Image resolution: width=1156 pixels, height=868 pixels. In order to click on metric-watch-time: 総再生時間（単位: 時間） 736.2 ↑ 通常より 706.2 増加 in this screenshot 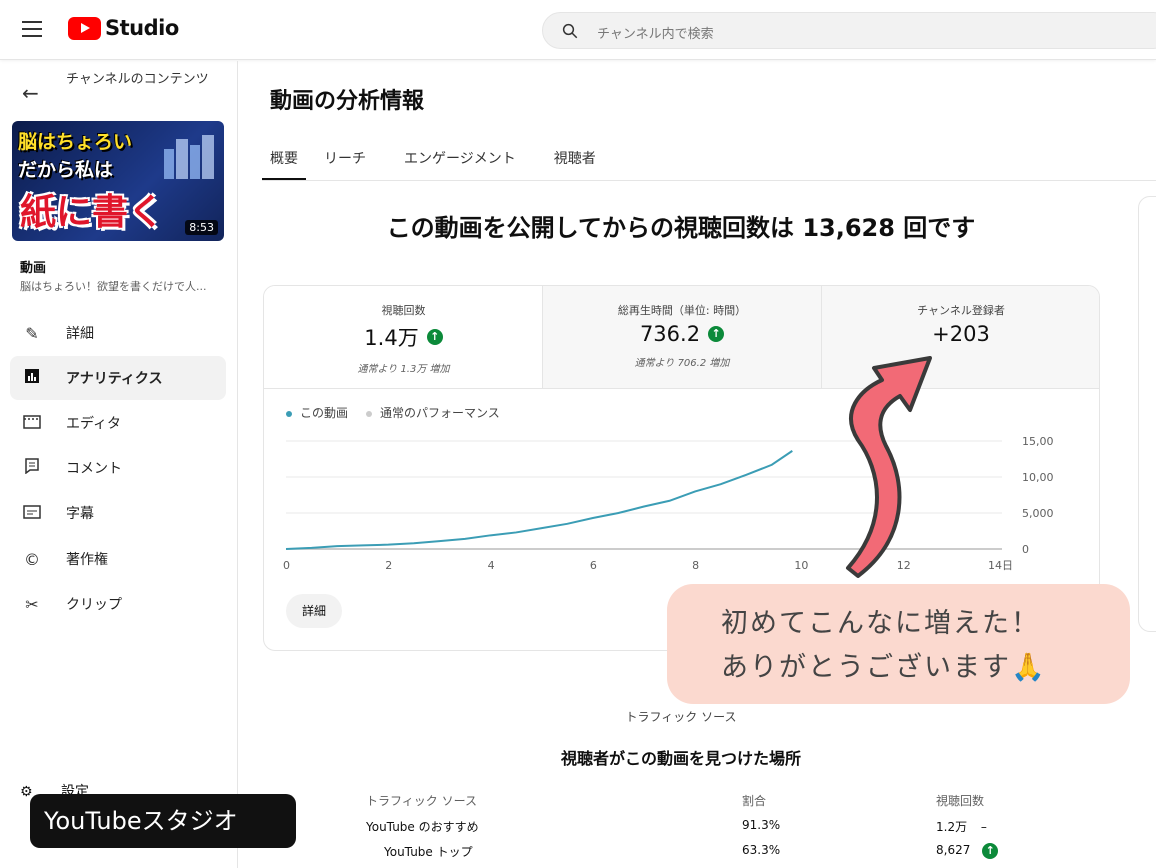, I will do `click(681, 337)`.